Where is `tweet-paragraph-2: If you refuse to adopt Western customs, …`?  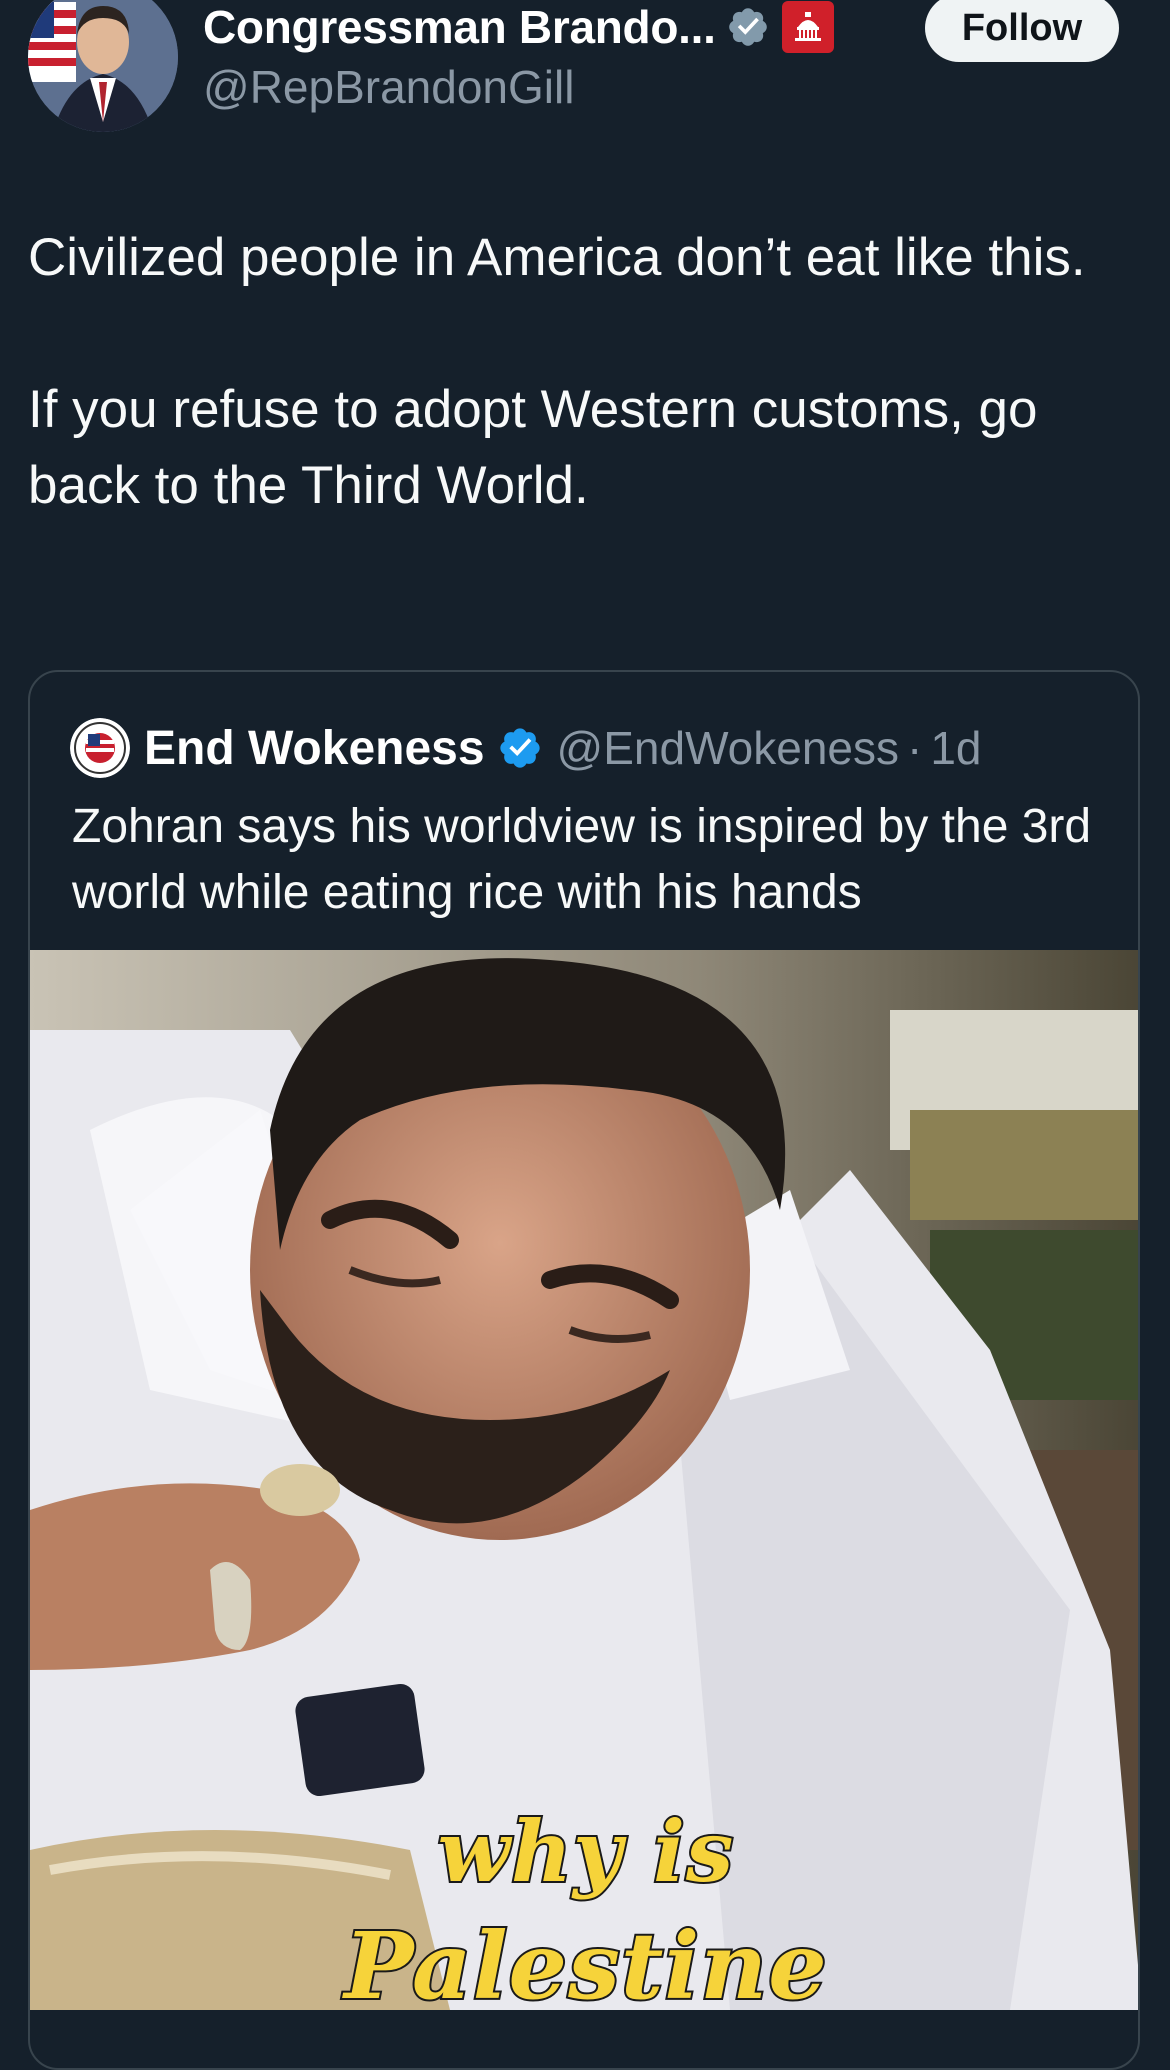 tweet-paragraph-2: If you refuse to adopt Western customs, … is located at coordinates (533, 447).